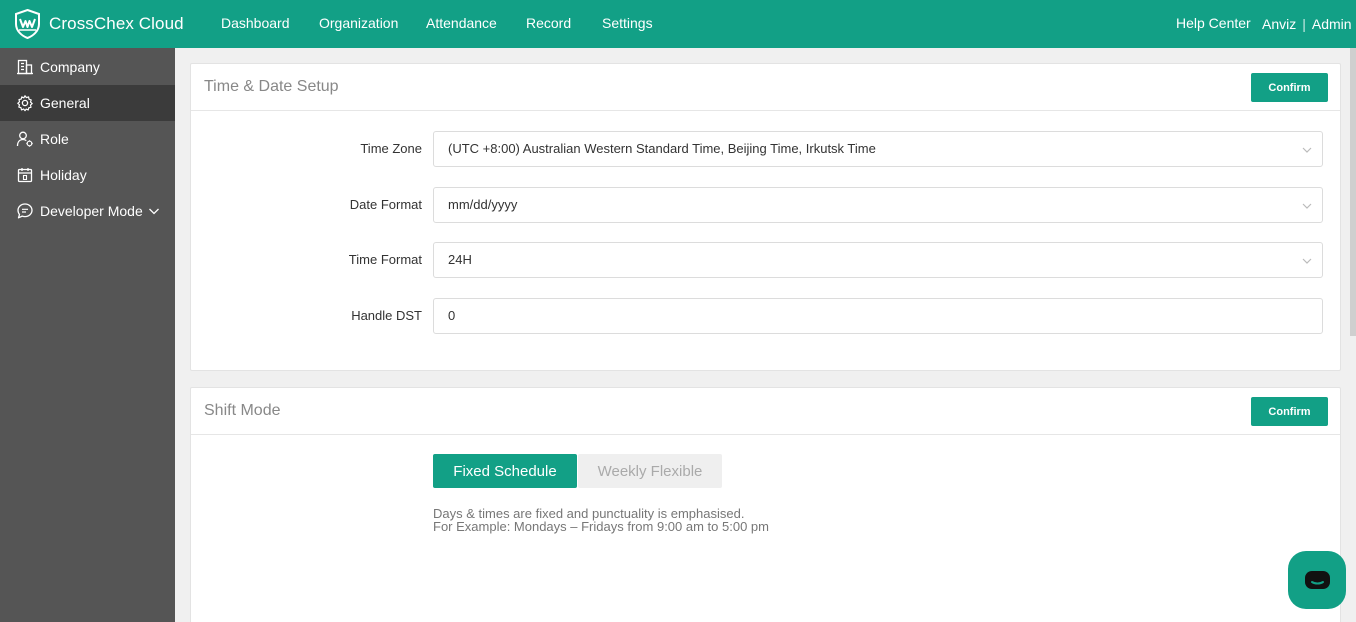 The width and height of the screenshot is (1356, 622). Describe the element at coordinates (25, 67) in the screenshot. I see `building-icon` at that location.